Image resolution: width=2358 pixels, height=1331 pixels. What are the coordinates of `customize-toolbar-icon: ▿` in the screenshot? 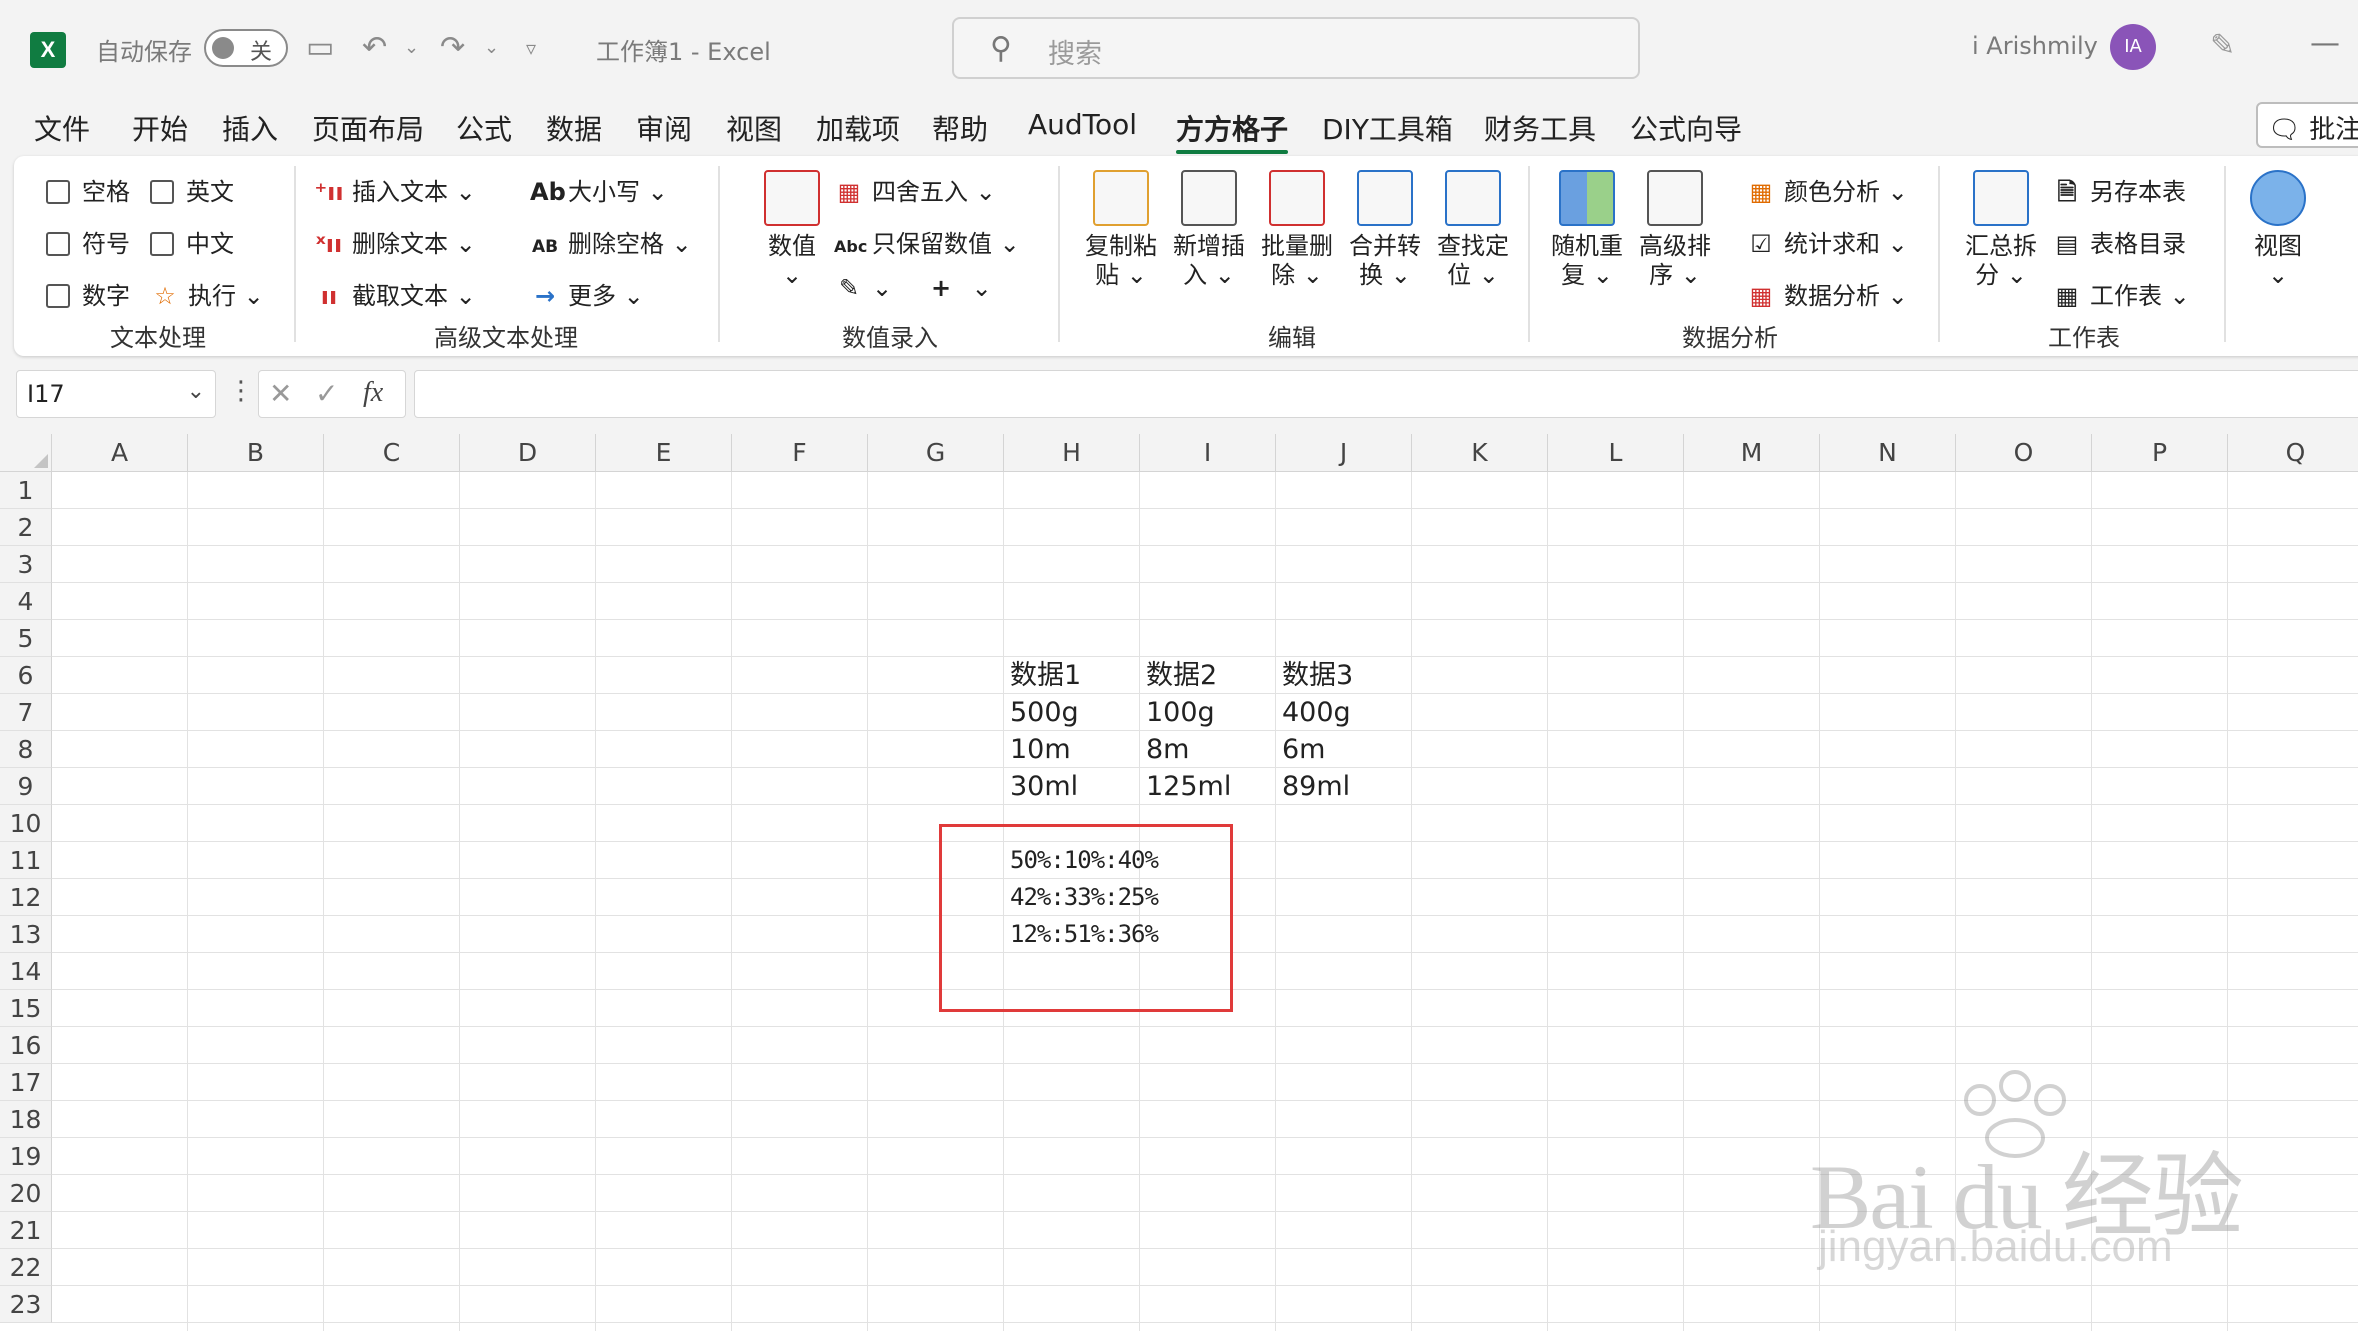 It's located at (531, 48).